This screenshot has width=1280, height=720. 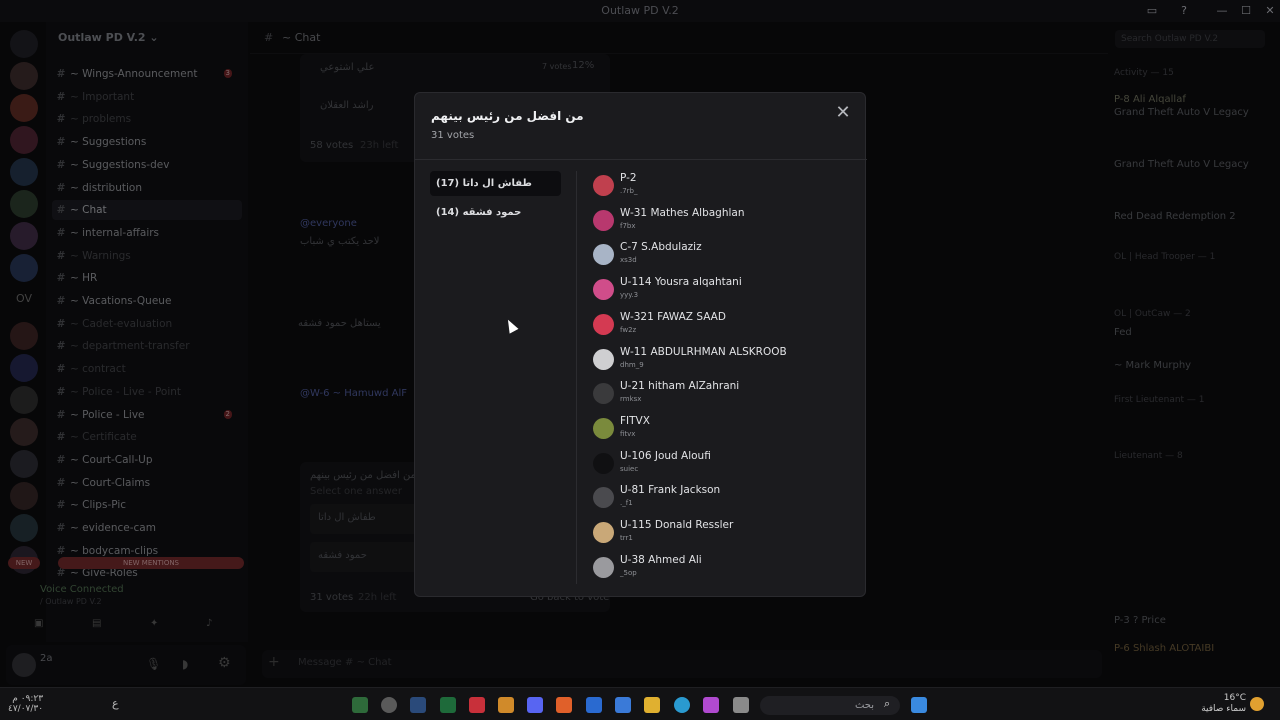 What do you see at coordinates (628, 225) in the screenshot?
I see `voter-username: f7bx` at bounding box center [628, 225].